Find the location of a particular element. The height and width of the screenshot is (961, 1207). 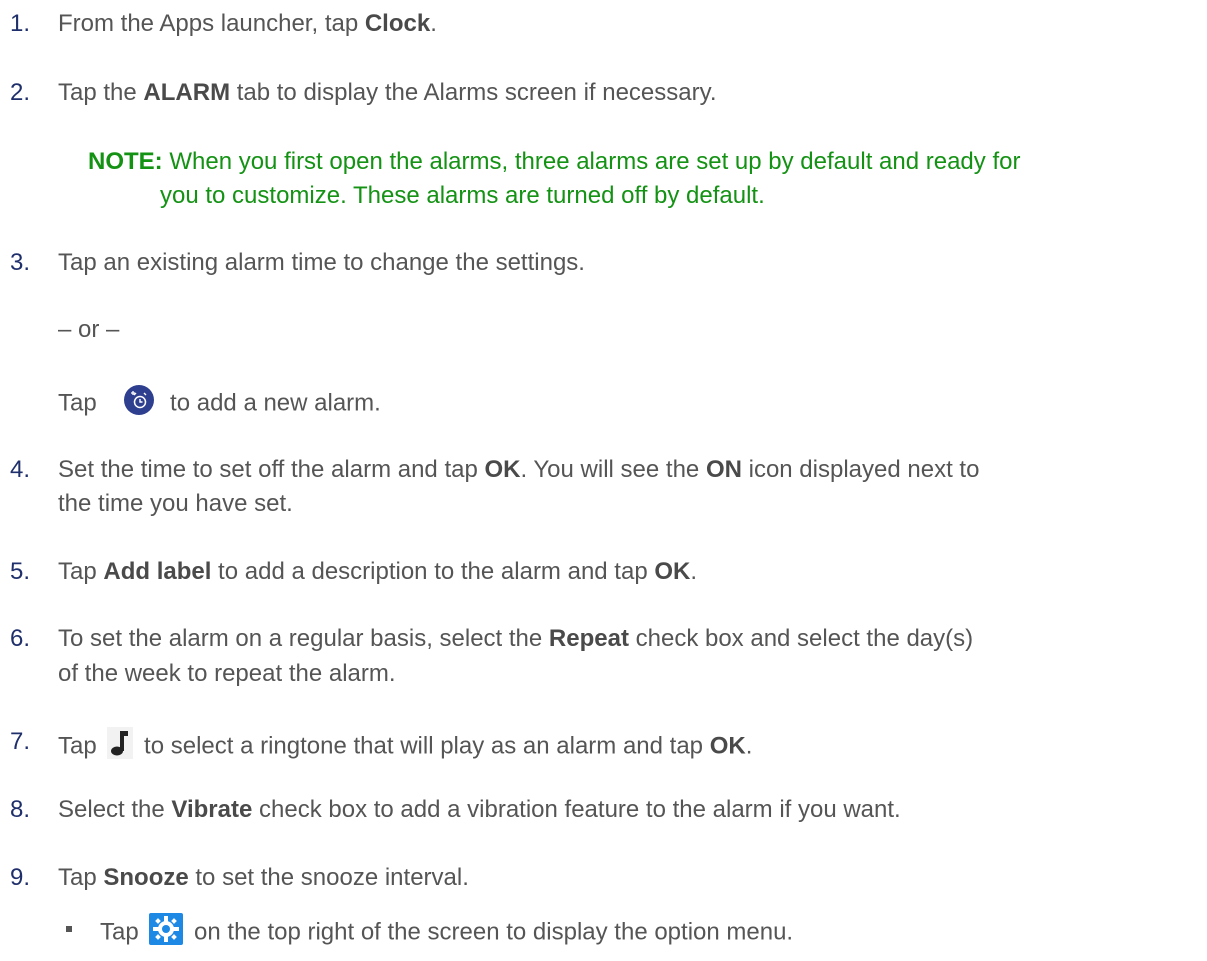

bullet-marker is located at coordinates (69, 929).